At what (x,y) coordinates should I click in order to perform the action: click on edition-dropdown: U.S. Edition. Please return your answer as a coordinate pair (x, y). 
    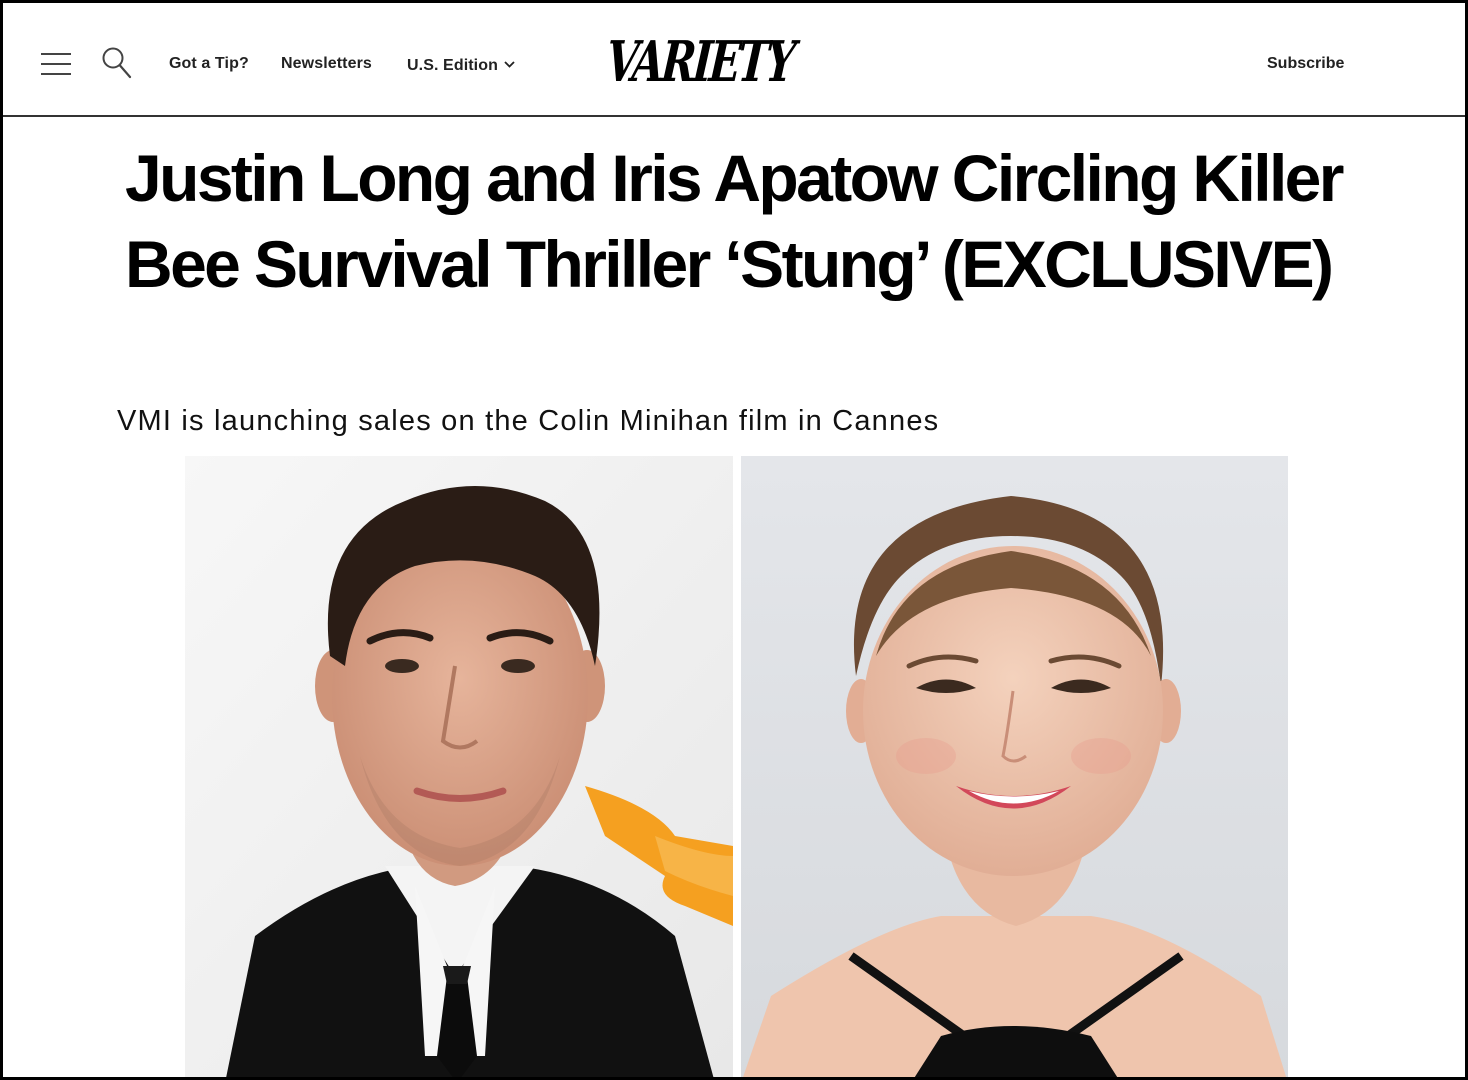
    Looking at the image, I should click on (461, 65).